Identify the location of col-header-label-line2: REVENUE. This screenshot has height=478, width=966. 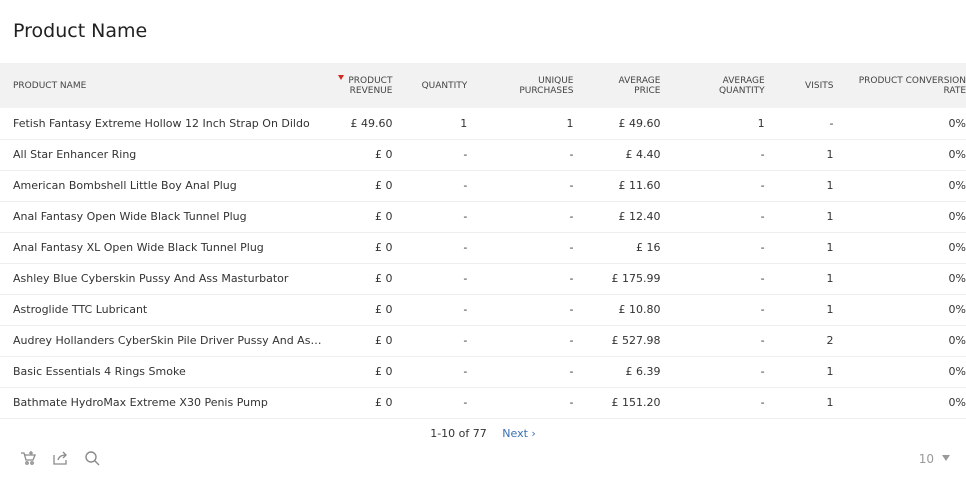
(371, 91).